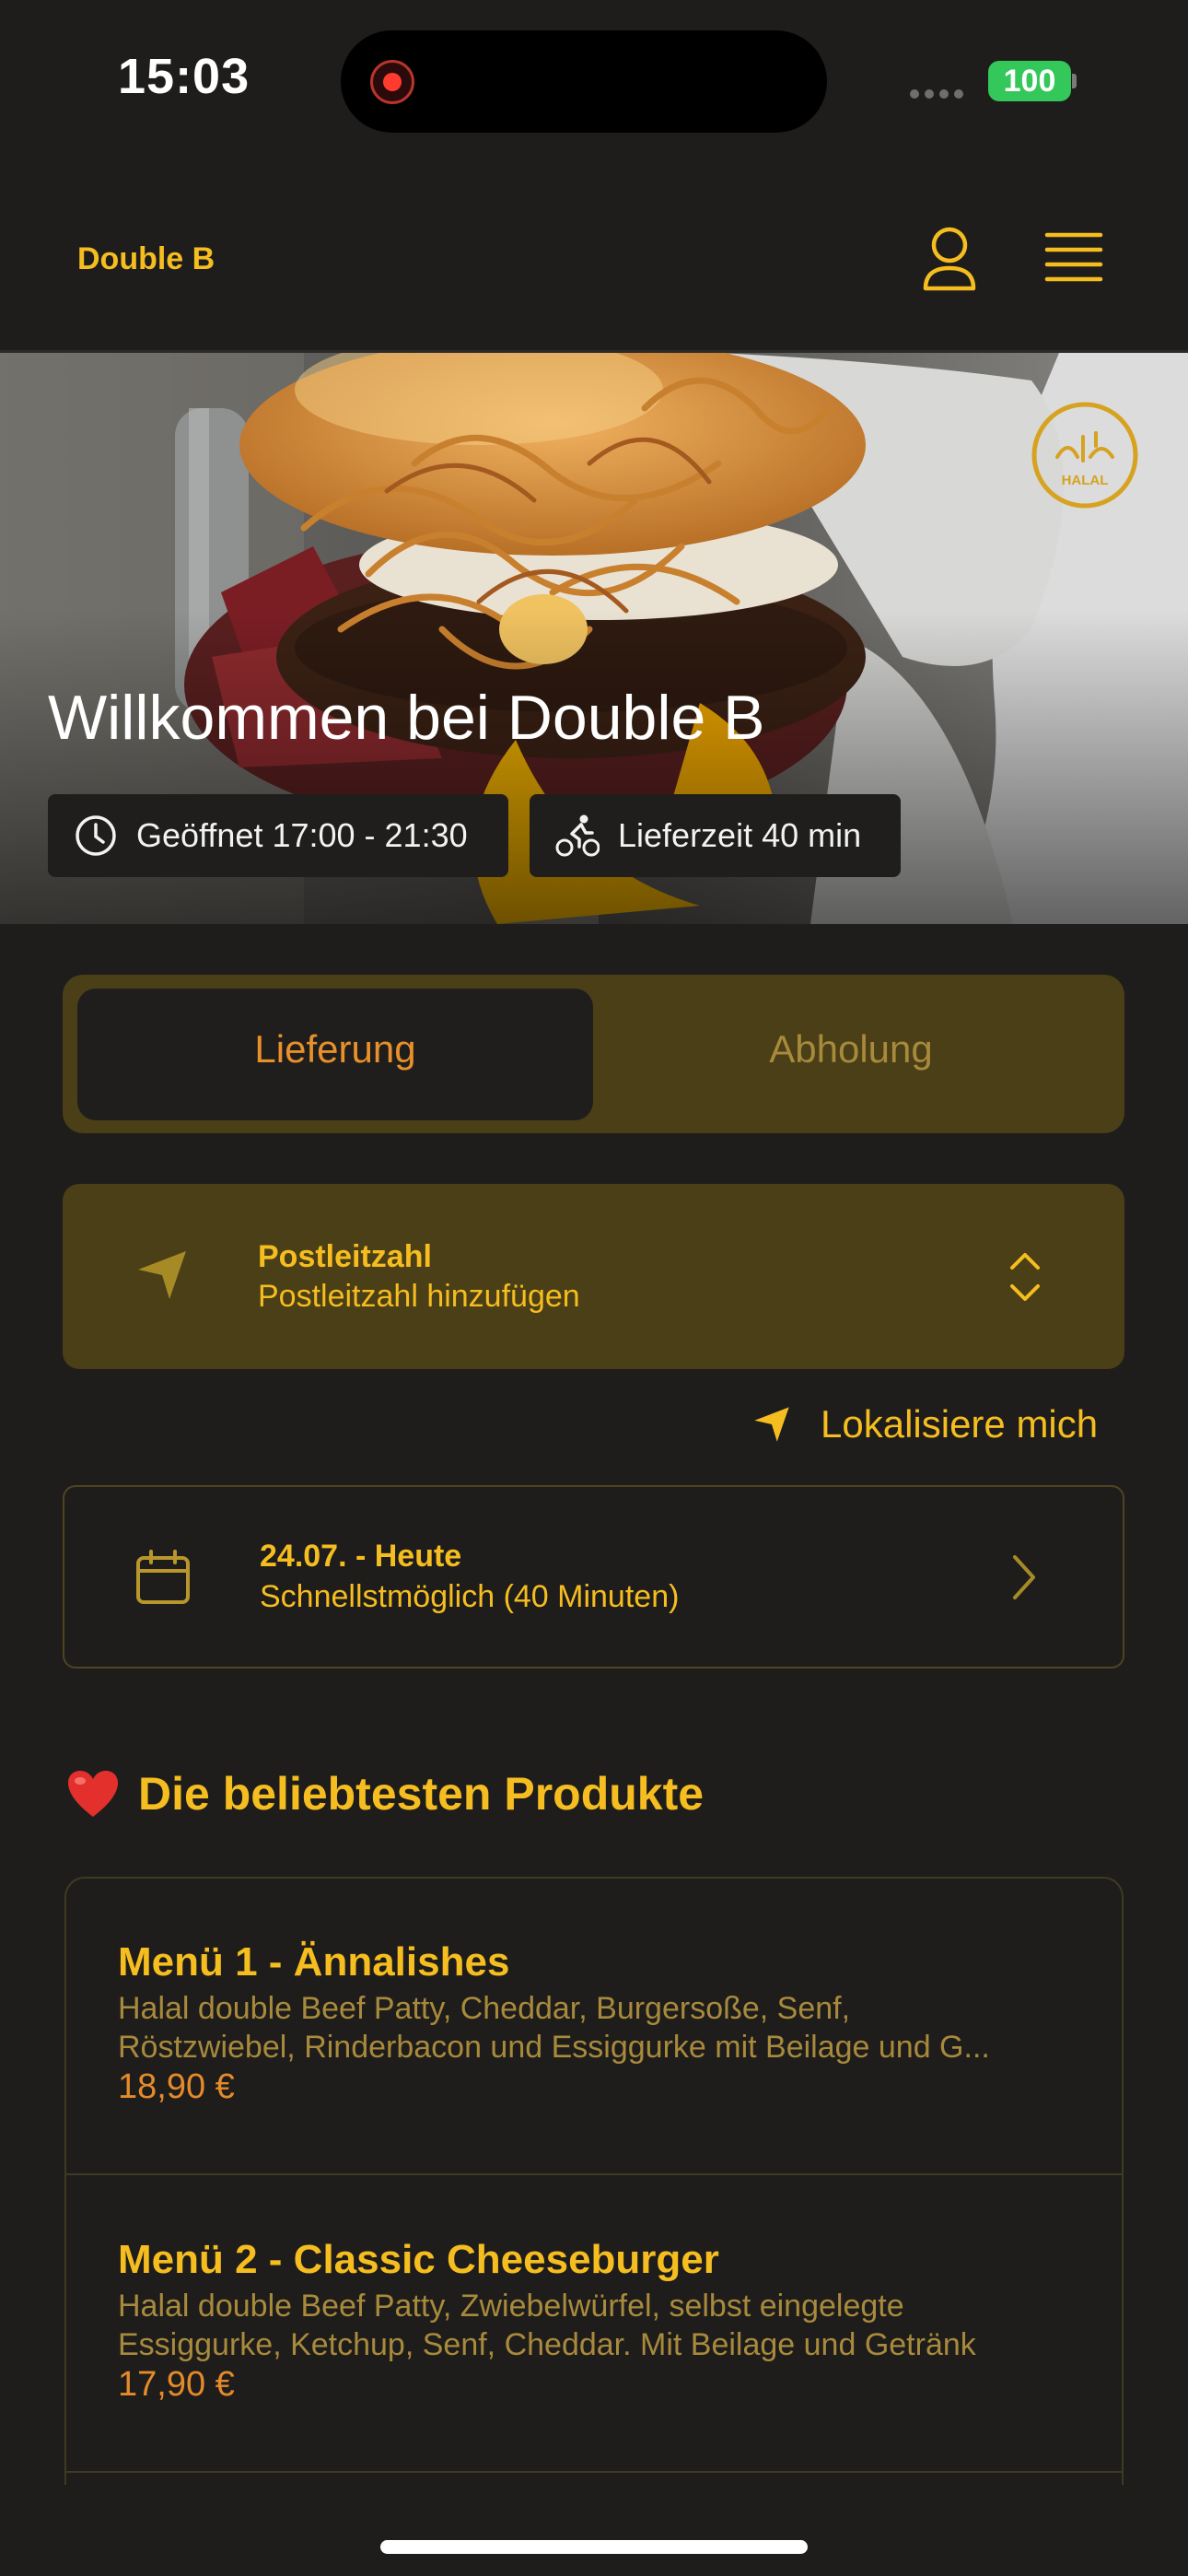 The height and width of the screenshot is (2576, 1188). Describe the element at coordinates (176, 2384) in the screenshot. I see `product-price: 17,90 €` at that location.